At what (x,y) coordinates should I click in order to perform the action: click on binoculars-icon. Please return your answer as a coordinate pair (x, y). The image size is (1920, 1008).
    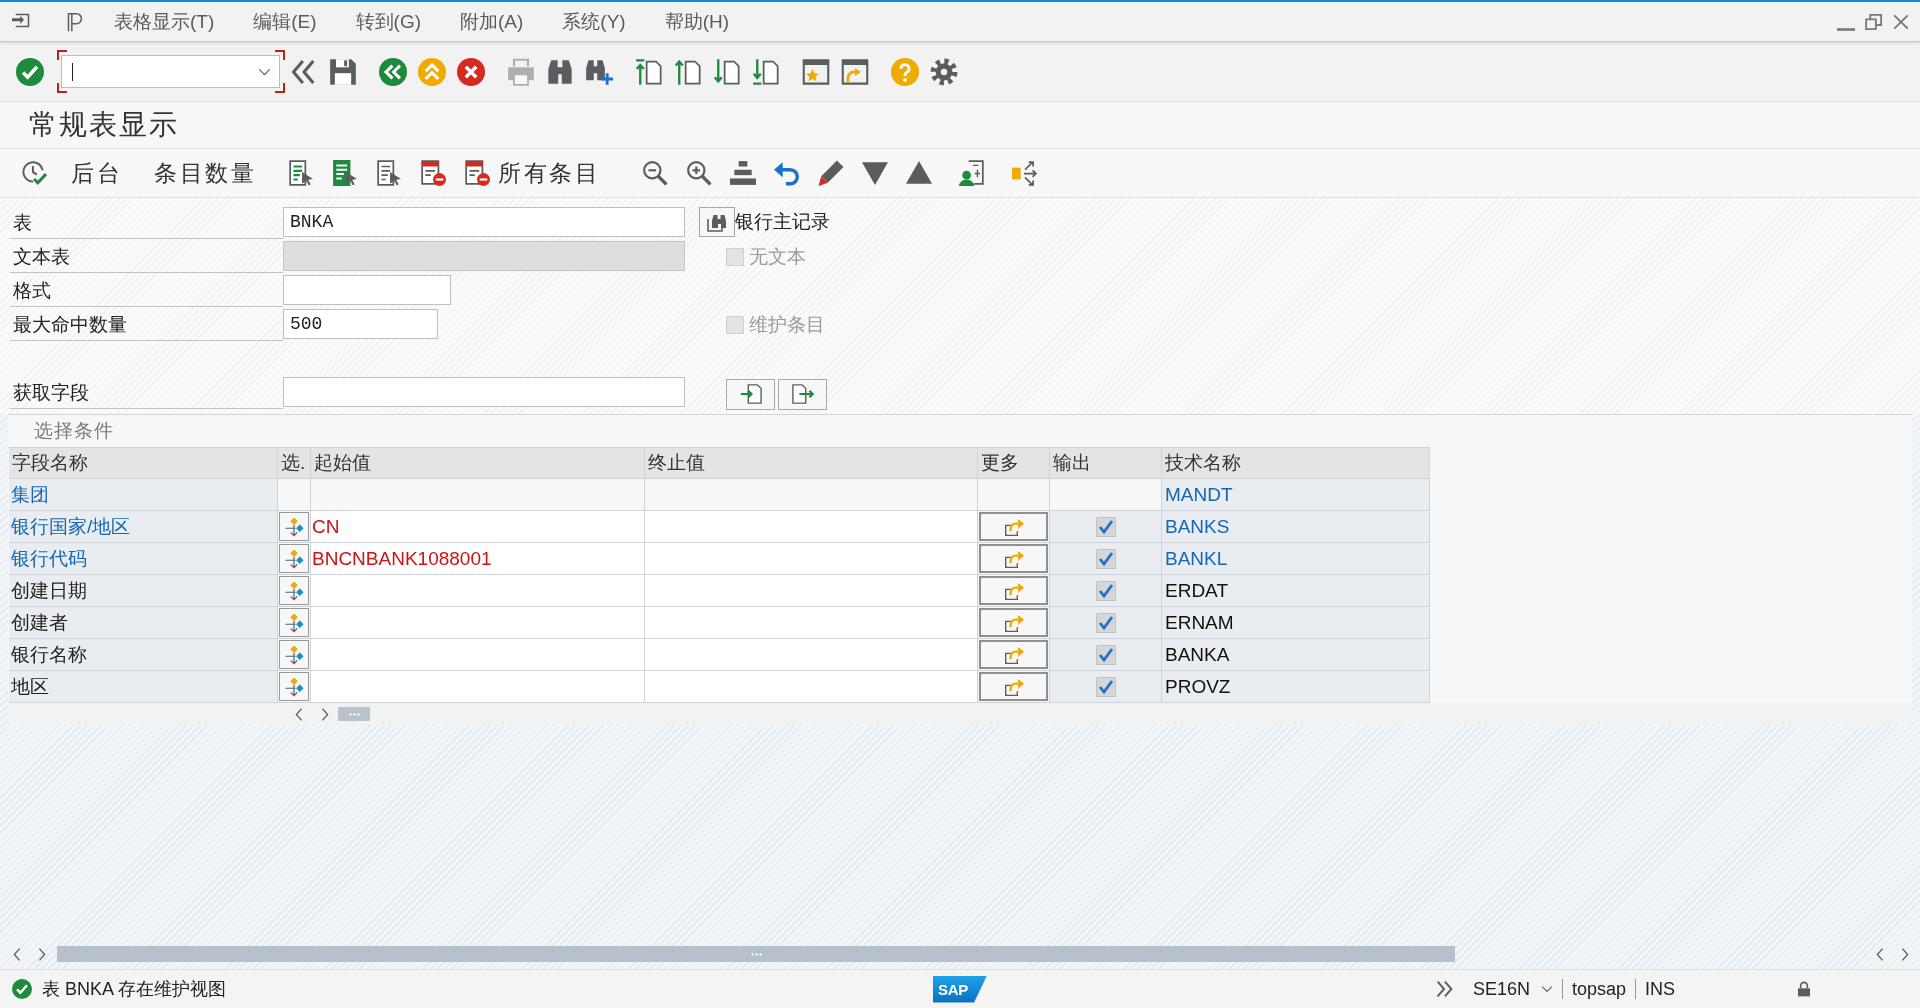
    Looking at the image, I should click on (560, 71).